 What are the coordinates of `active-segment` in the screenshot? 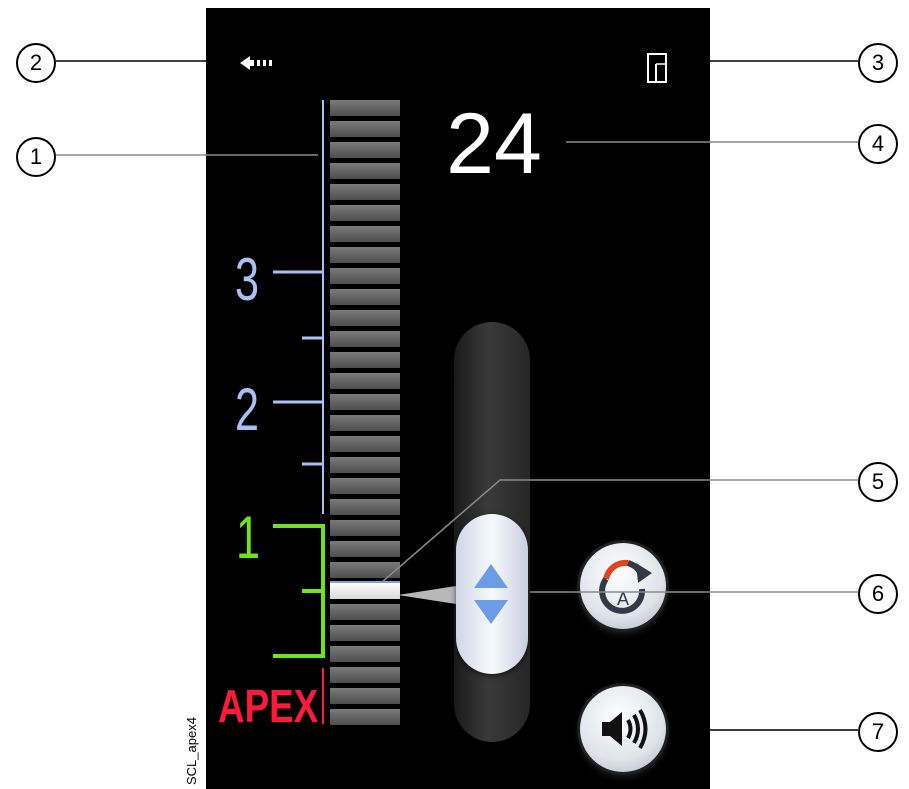 It's located at (365, 591).